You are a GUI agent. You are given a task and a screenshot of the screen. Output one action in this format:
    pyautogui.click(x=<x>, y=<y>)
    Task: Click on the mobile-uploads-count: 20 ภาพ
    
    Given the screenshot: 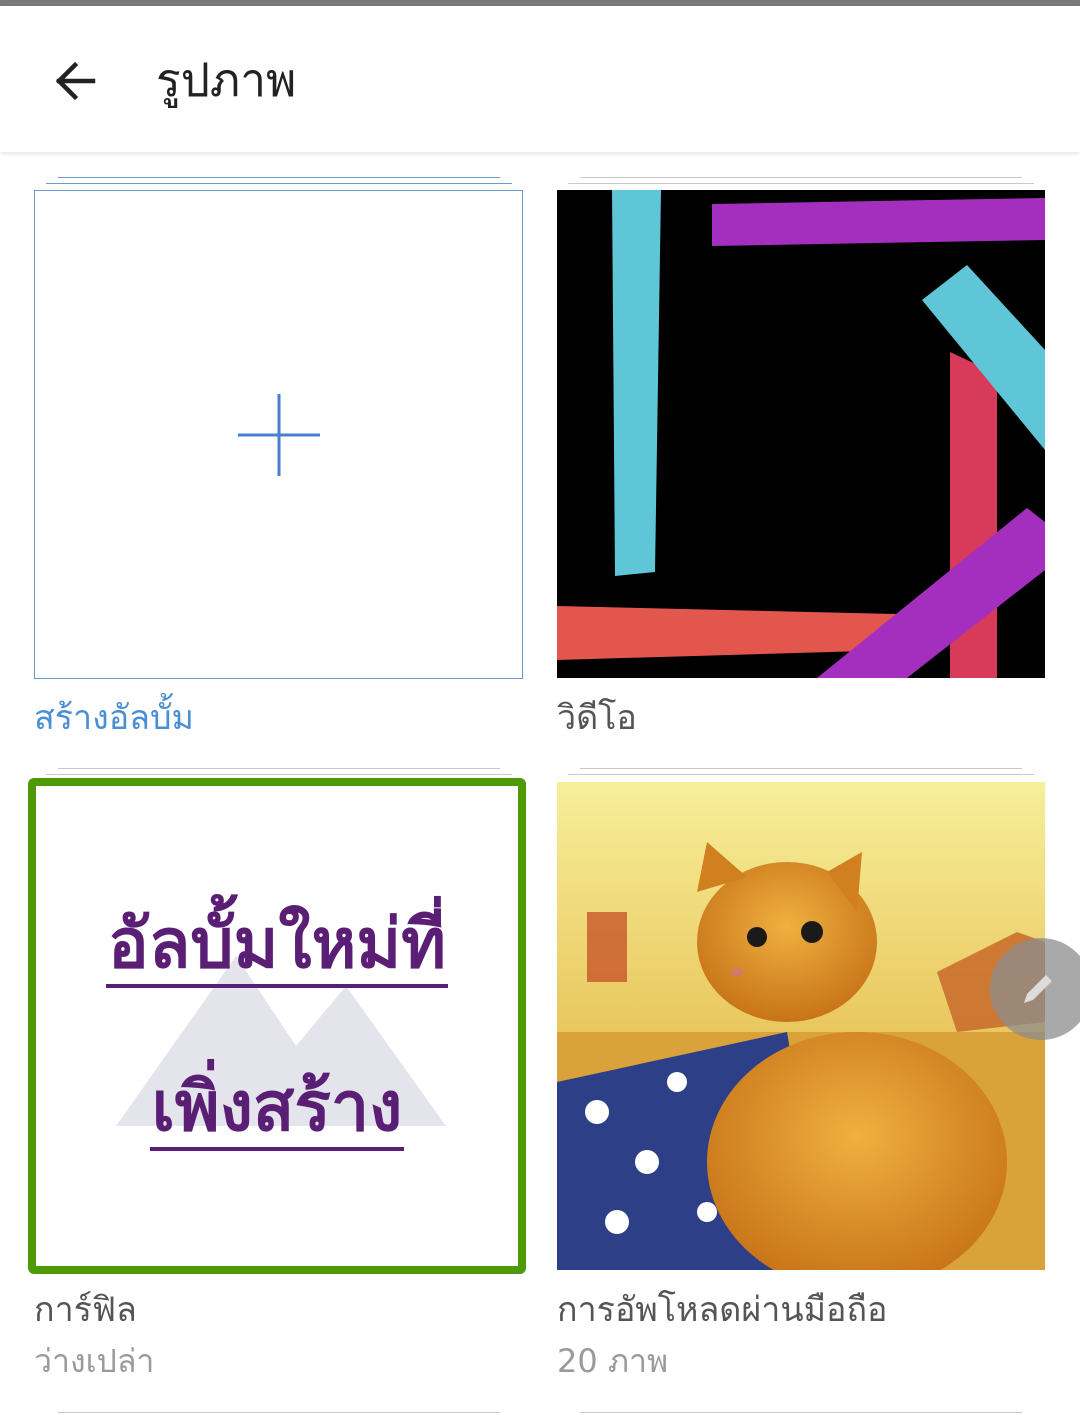 What is the action you would take?
    pyautogui.click(x=613, y=1361)
    